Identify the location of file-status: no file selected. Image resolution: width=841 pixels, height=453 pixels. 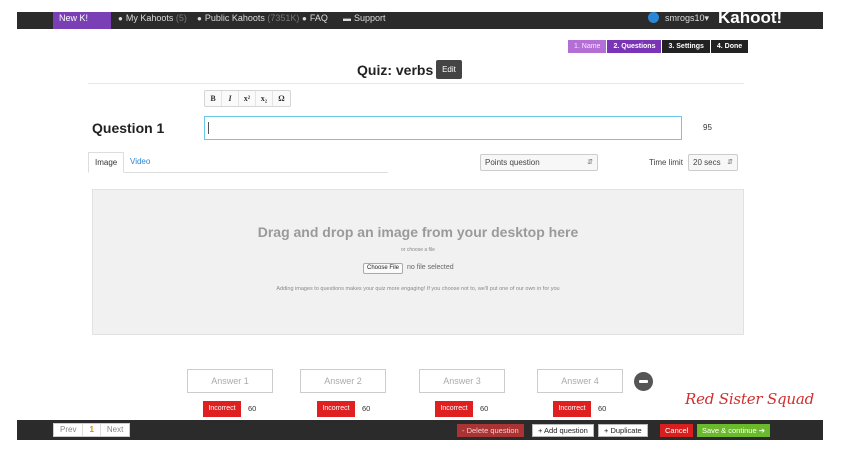
(430, 267).